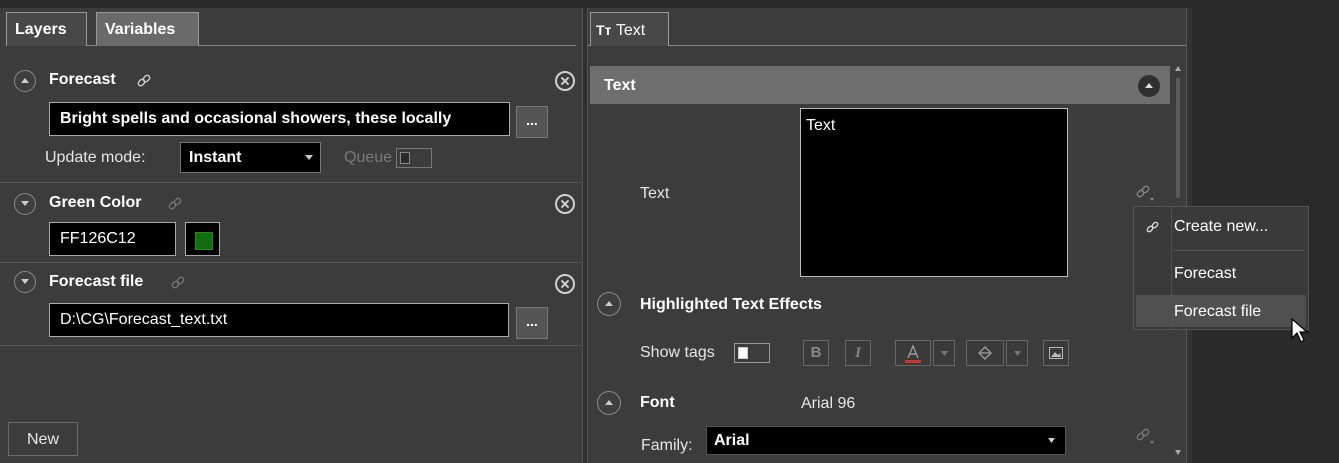  I want to click on remove-green-color-button, so click(565, 204).